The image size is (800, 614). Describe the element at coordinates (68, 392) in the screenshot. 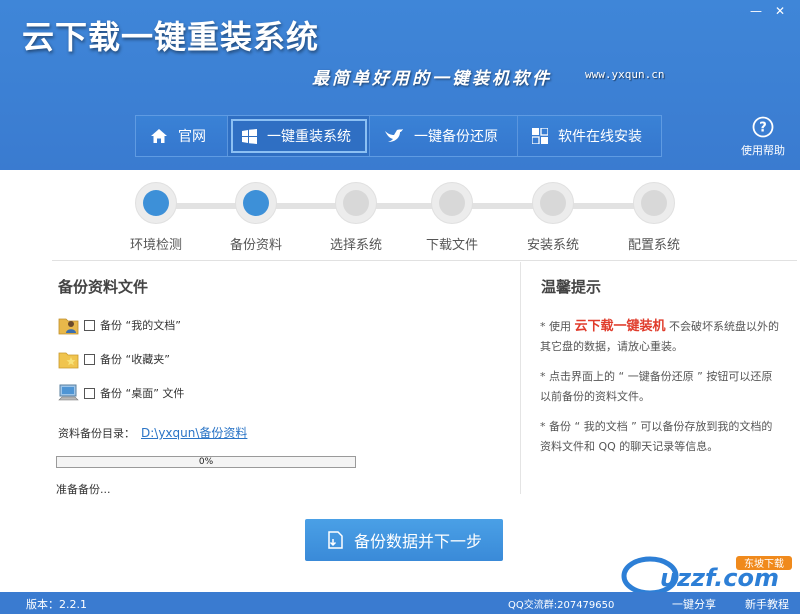

I see `desktop-computer-icon` at that location.